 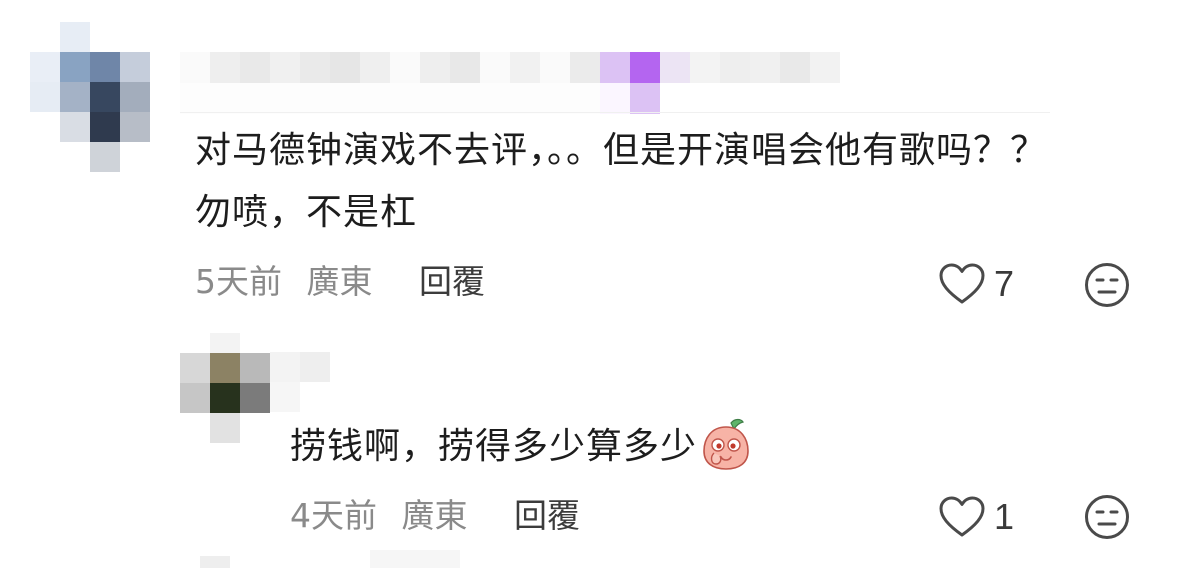 What do you see at coordinates (90, 97) in the screenshot?
I see `avatar` at bounding box center [90, 97].